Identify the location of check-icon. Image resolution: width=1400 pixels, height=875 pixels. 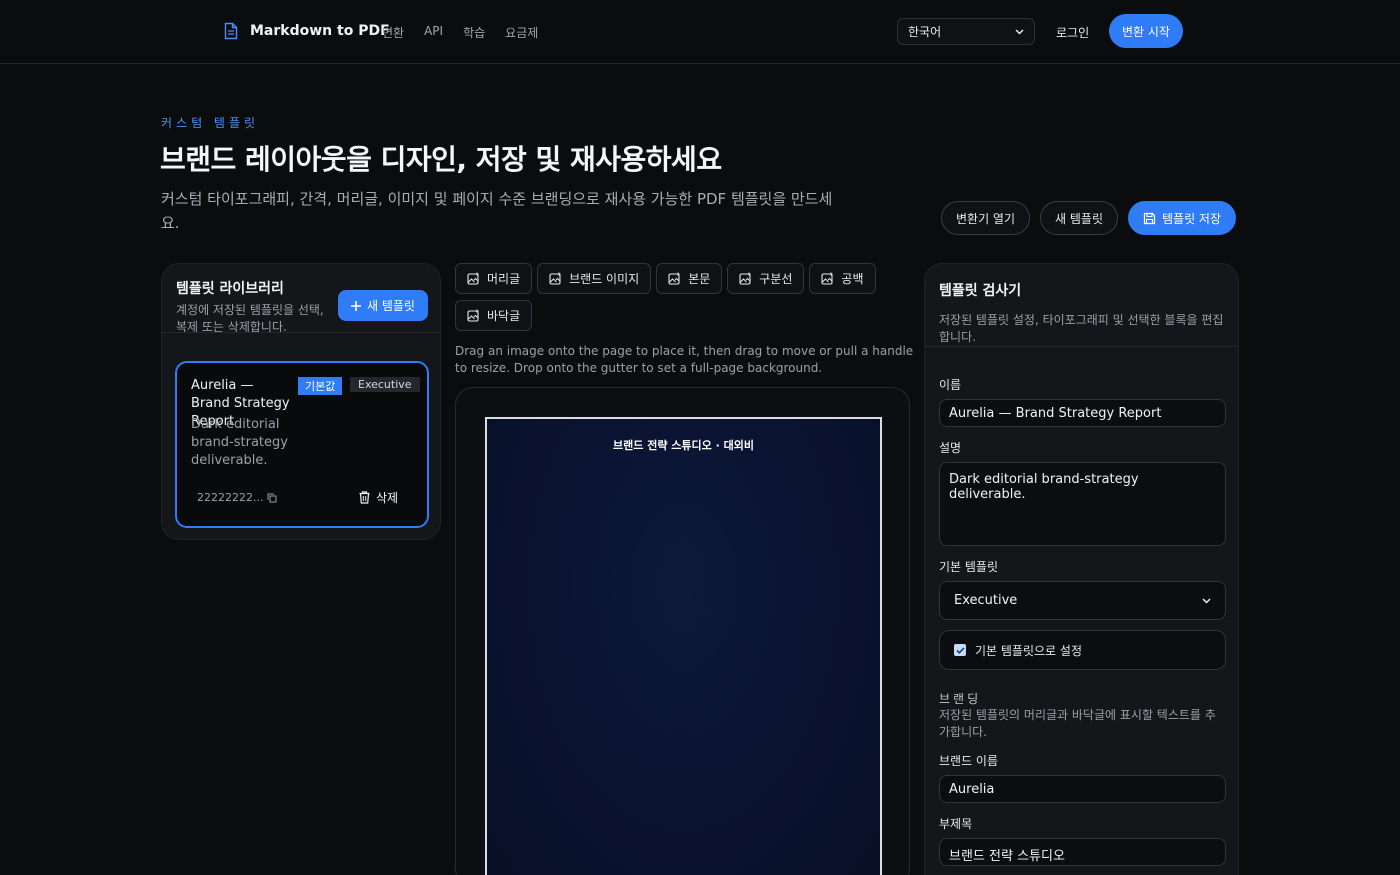
(960, 650).